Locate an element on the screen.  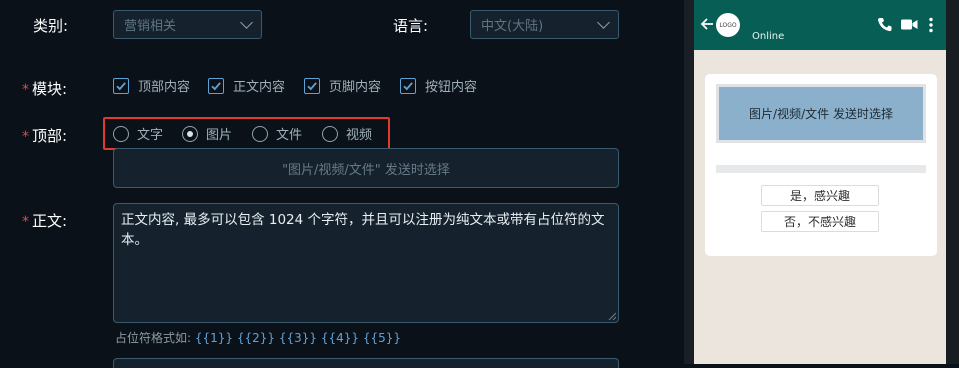
module-checkbox-body: 正文内容 is located at coordinates (246, 85).